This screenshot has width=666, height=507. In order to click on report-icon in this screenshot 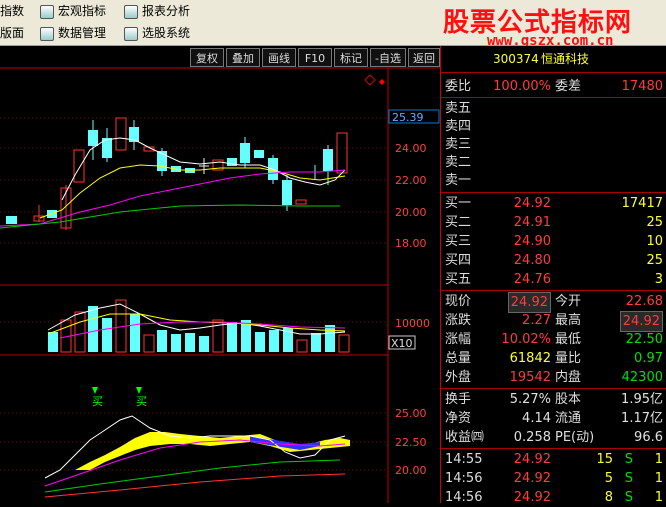, I will do `click(131, 11)`.